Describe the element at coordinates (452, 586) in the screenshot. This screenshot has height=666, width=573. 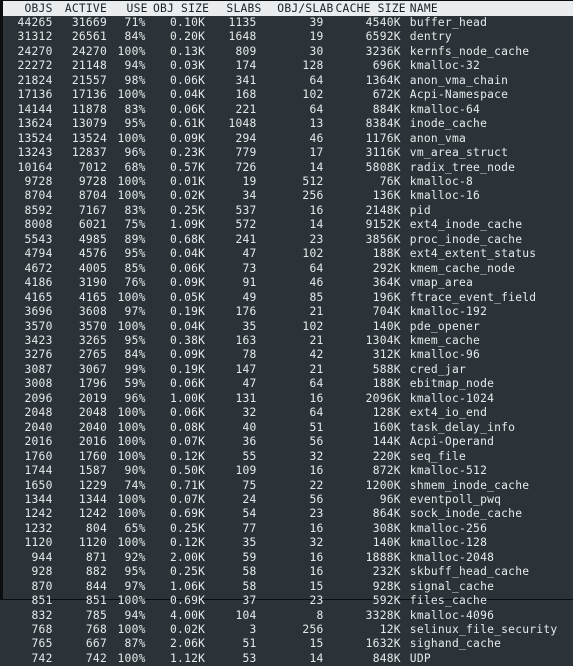
I see `cell-name: signal_cache` at that location.